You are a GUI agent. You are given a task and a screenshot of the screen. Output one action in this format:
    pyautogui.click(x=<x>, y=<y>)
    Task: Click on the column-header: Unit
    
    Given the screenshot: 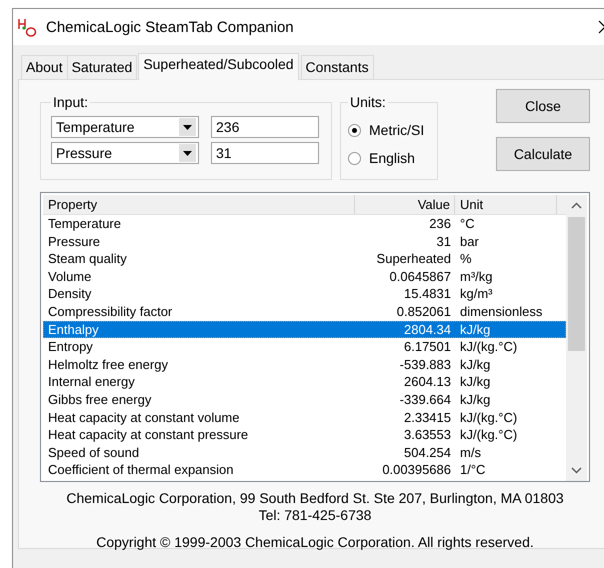 What is the action you would take?
    pyautogui.click(x=506, y=204)
    